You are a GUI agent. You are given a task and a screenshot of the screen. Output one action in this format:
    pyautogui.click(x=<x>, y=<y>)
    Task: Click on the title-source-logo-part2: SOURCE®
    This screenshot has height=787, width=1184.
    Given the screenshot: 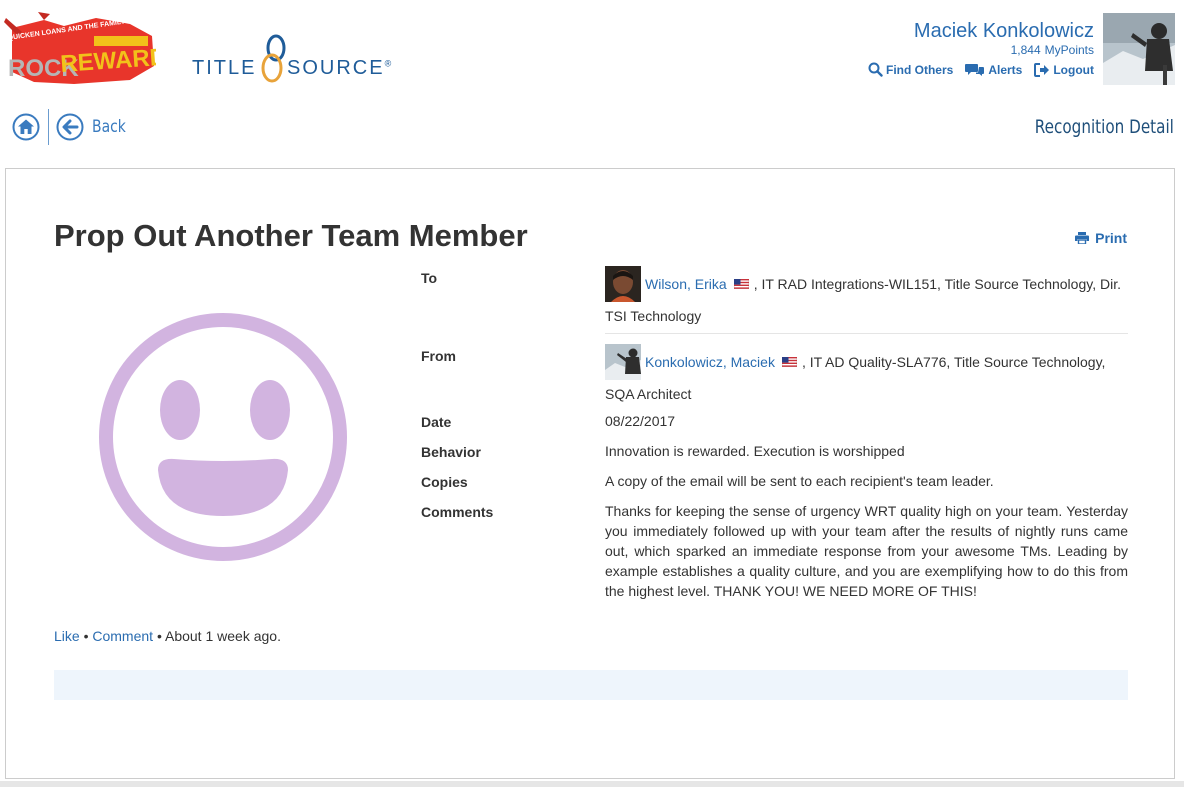 What is the action you would take?
    pyautogui.click(x=340, y=68)
    